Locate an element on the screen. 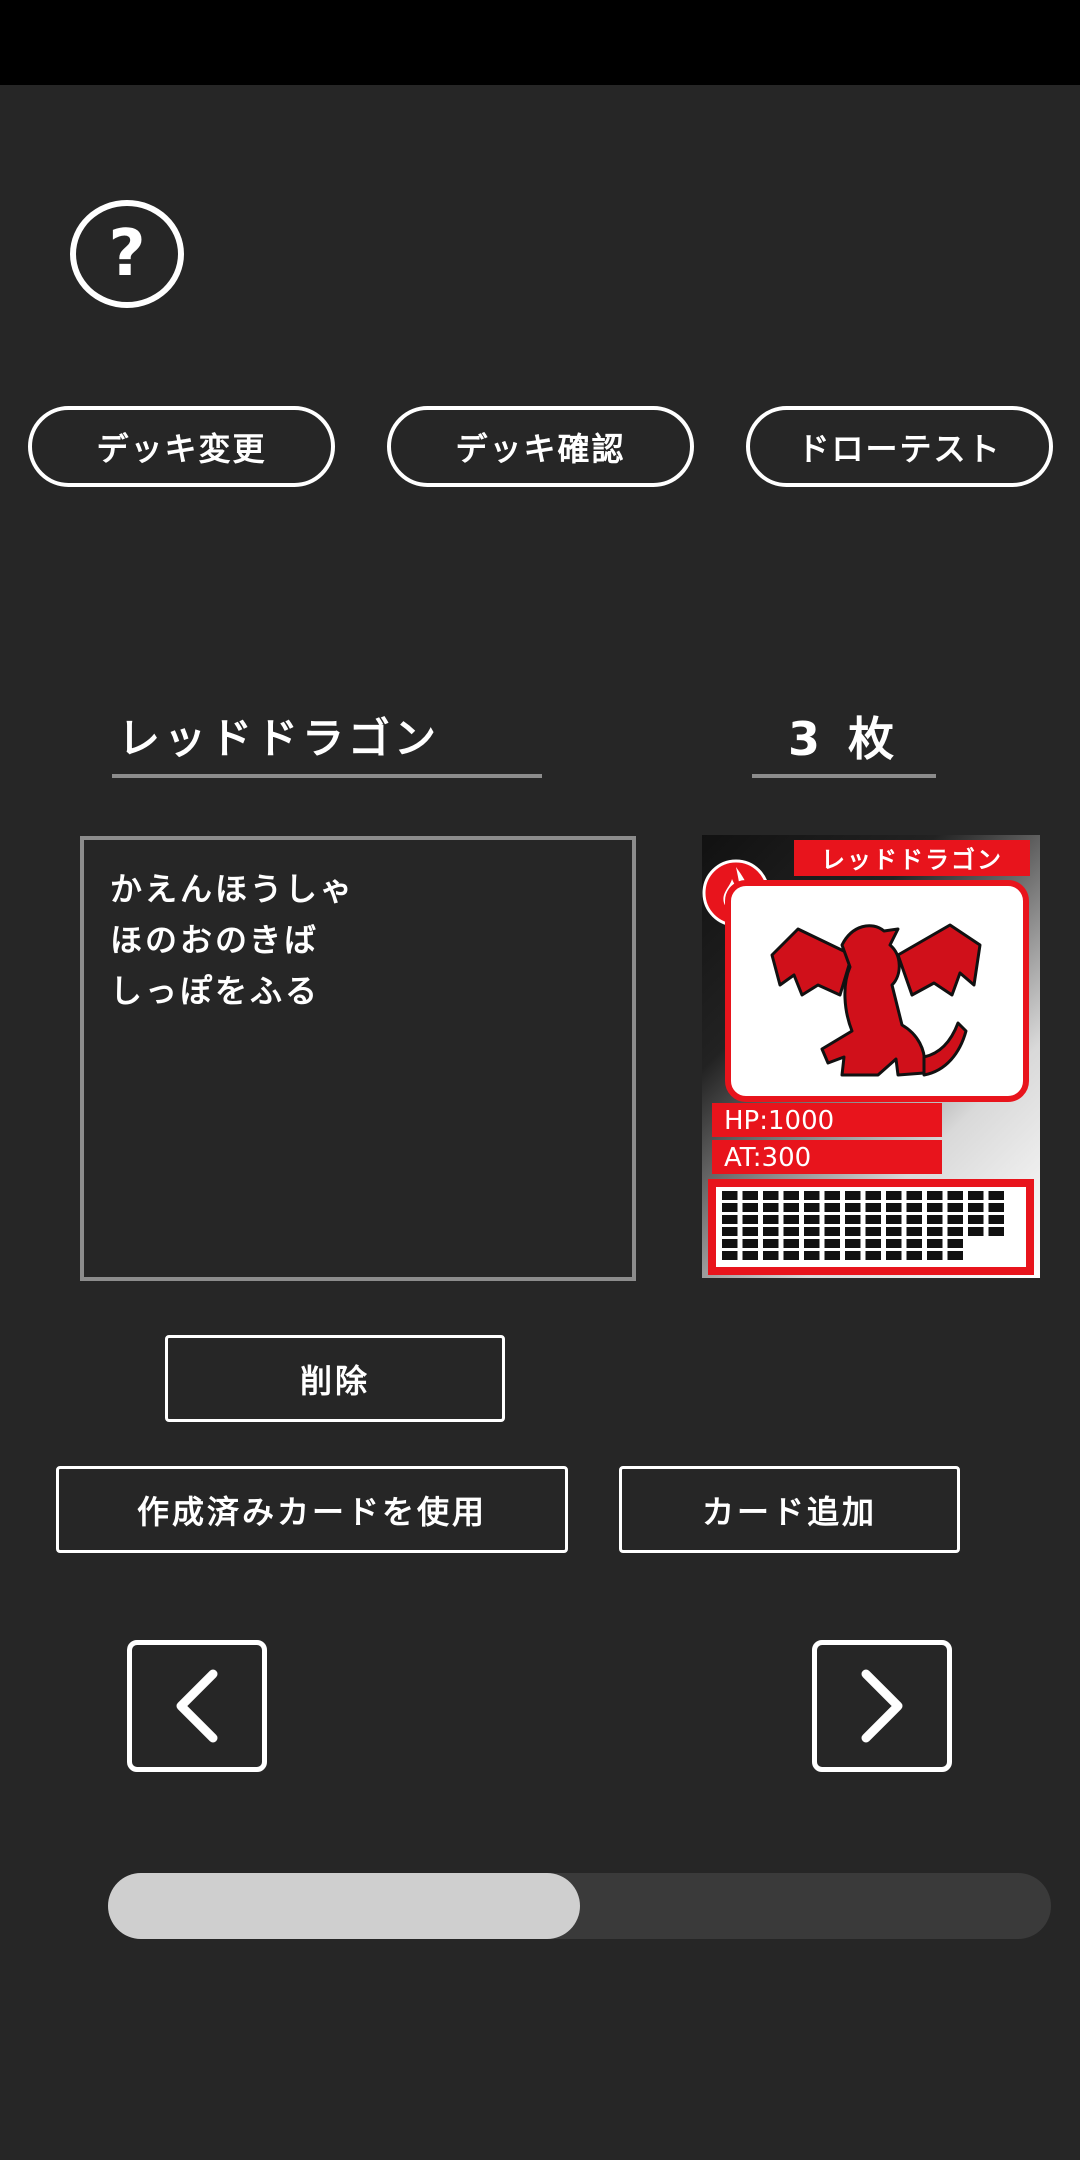 This screenshot has height=2160, width=1080. move-item: かえんほうしゃ is located at coordinates (233, 889).